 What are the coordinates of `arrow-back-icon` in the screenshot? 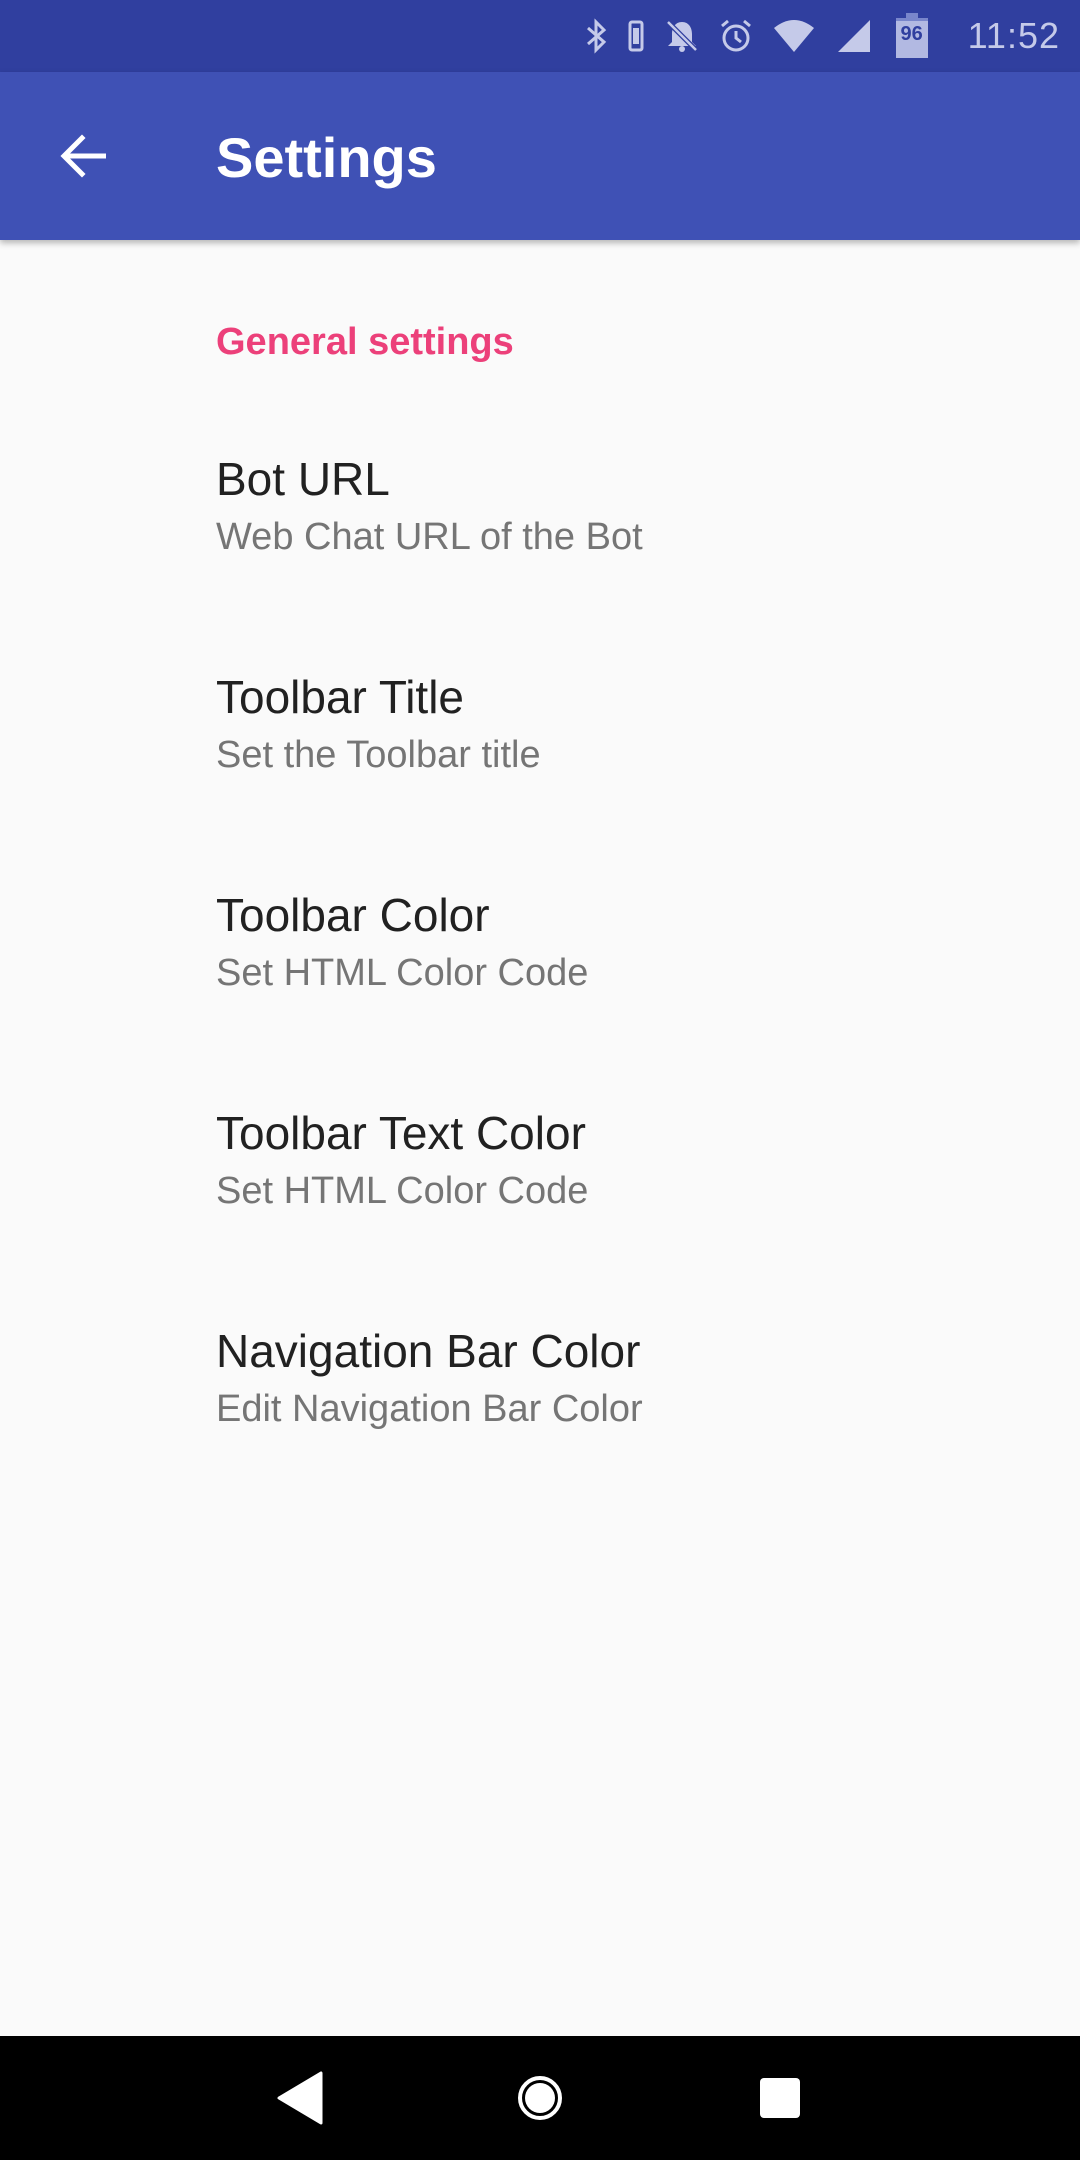 It's located at (83, 156).